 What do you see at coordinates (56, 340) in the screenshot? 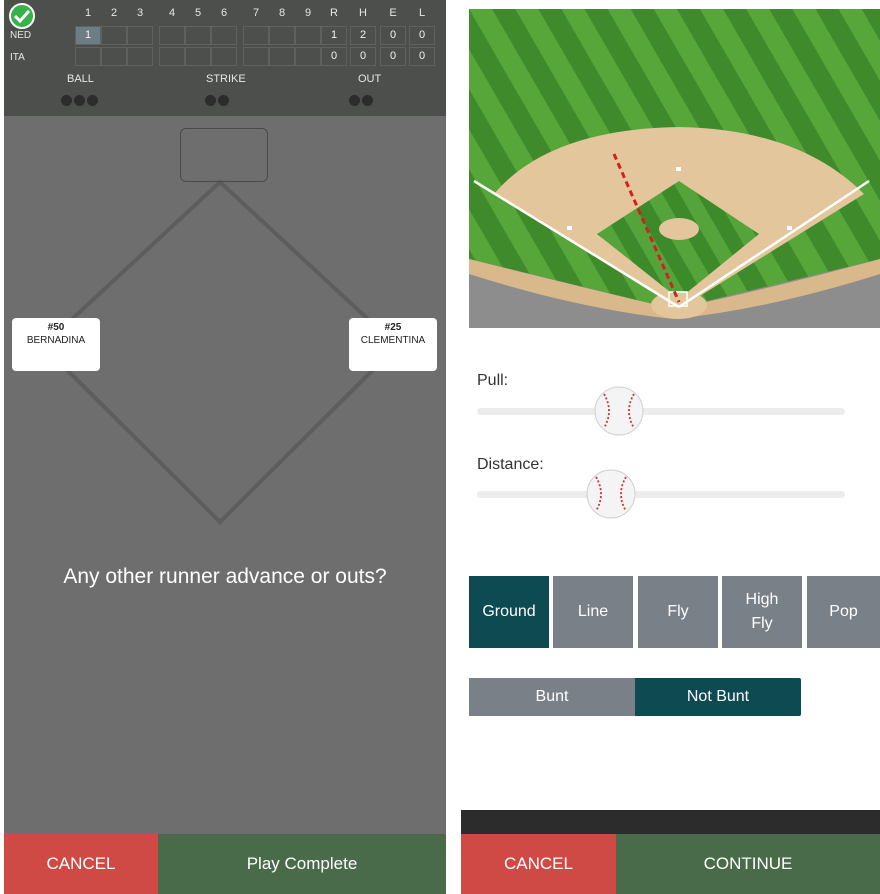
I see `runner-name: BERNADINA` at bounding box center [56, 340].